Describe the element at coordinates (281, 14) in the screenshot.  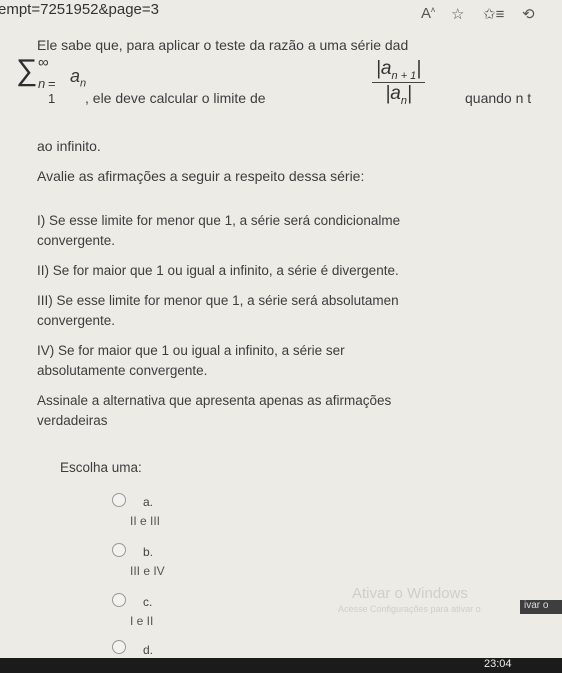
I see `browser-toolbar: empt=7251952&page=3 Aʌ ☆ ✩≡ ⟲` at that location.